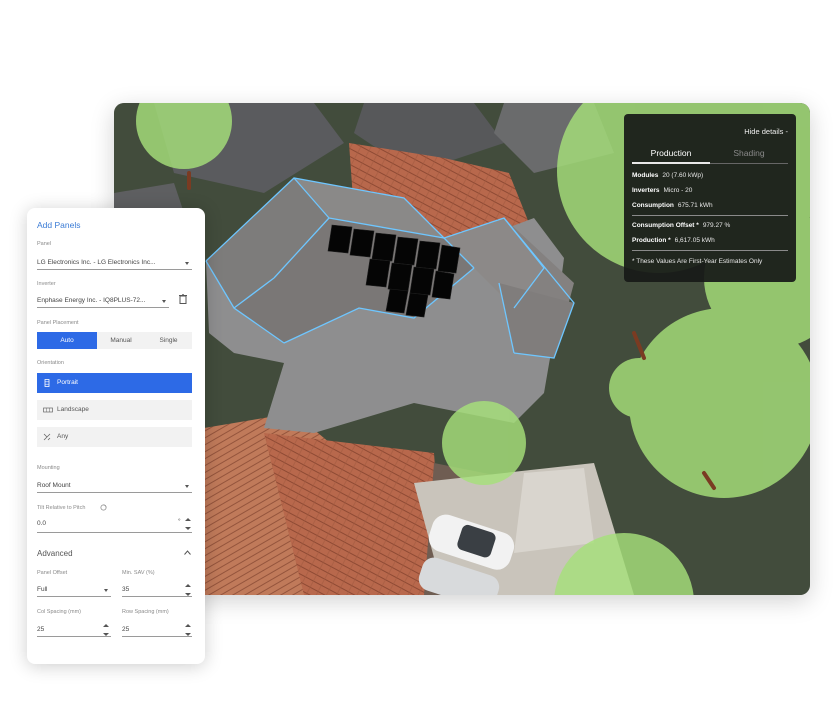 This screenshot has height=701, width=836. I want to click on min-sav-label: Min. SAV (%), so click(138, 573).